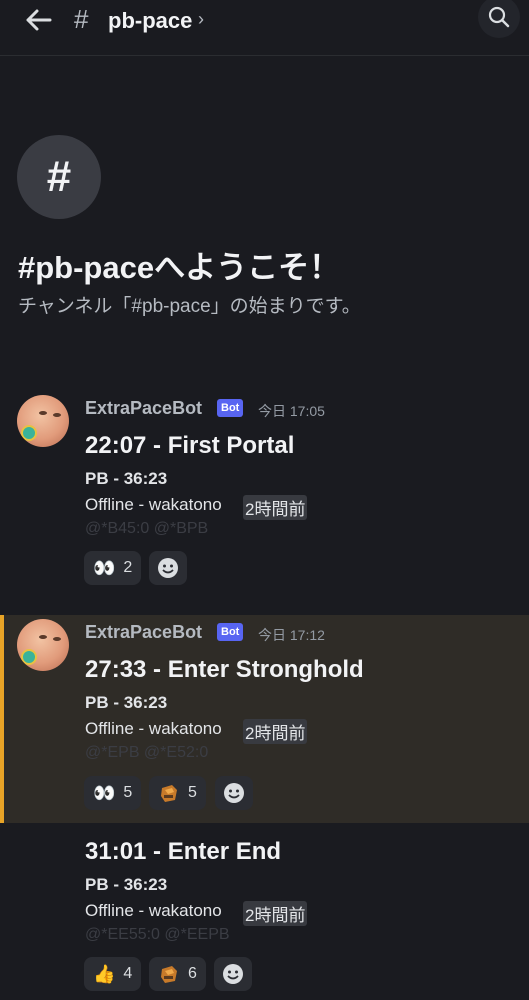 This screenshot has width=529, height=1000. Describe the element at coordinates (201, 19) in the screenshot. I see `chevron-right-icon: ›` at that location.